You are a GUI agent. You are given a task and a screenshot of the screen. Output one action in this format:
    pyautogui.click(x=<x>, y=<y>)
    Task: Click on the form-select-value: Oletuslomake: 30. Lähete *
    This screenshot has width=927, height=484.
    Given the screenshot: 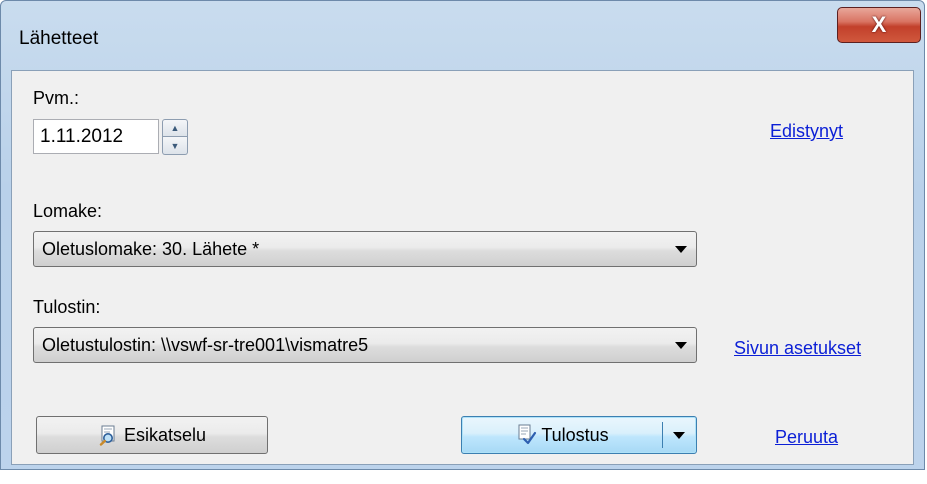 What is the action you would take?
    pyautogui.click(x=151, y=249)
    